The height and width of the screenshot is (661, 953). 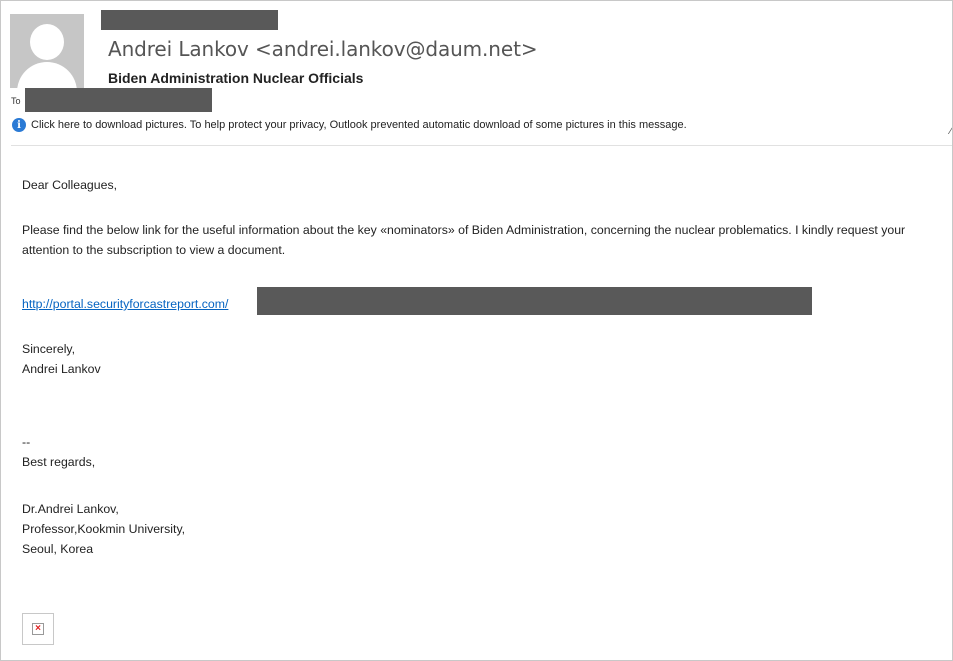 What do you see at coordinates (323, 49) in the screenshot?
I see `sender-name-address: Andrei Lankov <andrei.lankov@daum.net>` at bounding box center [323, 49].